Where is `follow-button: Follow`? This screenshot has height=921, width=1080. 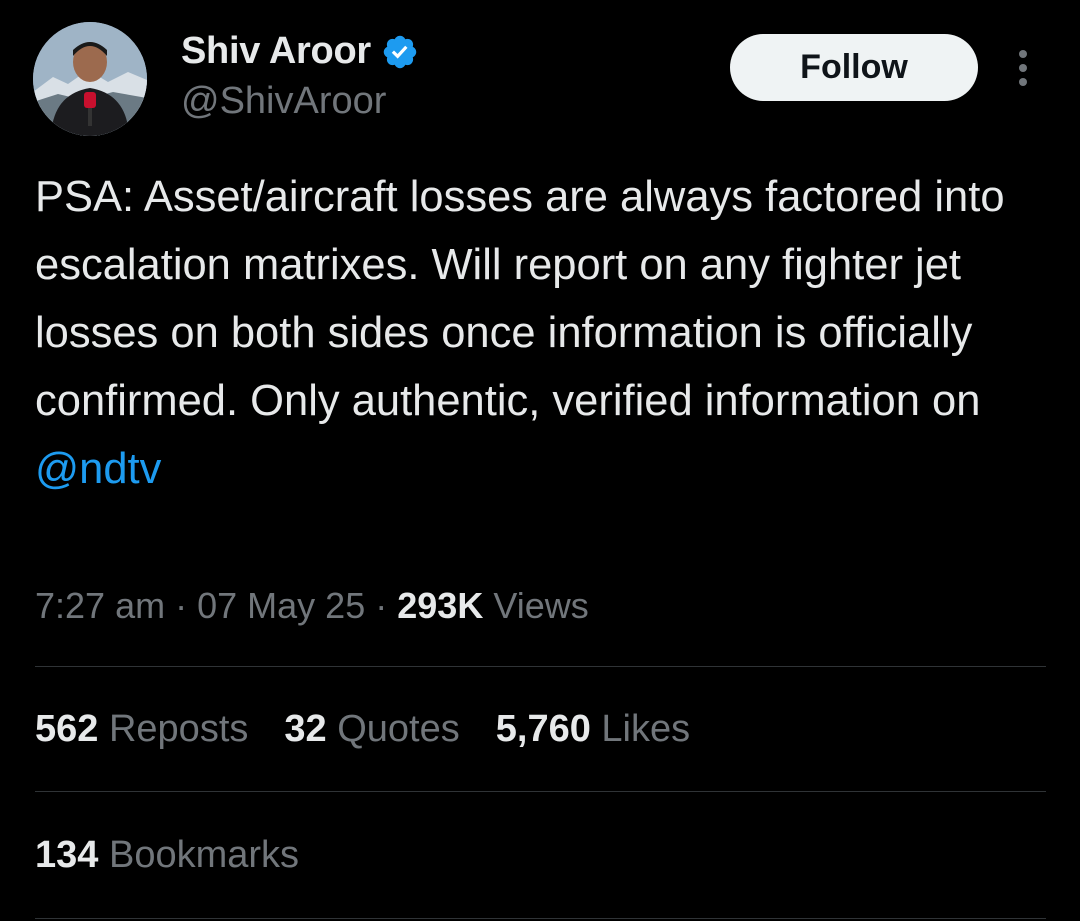 follow-button: Follow is located at coordinates (854, 67).